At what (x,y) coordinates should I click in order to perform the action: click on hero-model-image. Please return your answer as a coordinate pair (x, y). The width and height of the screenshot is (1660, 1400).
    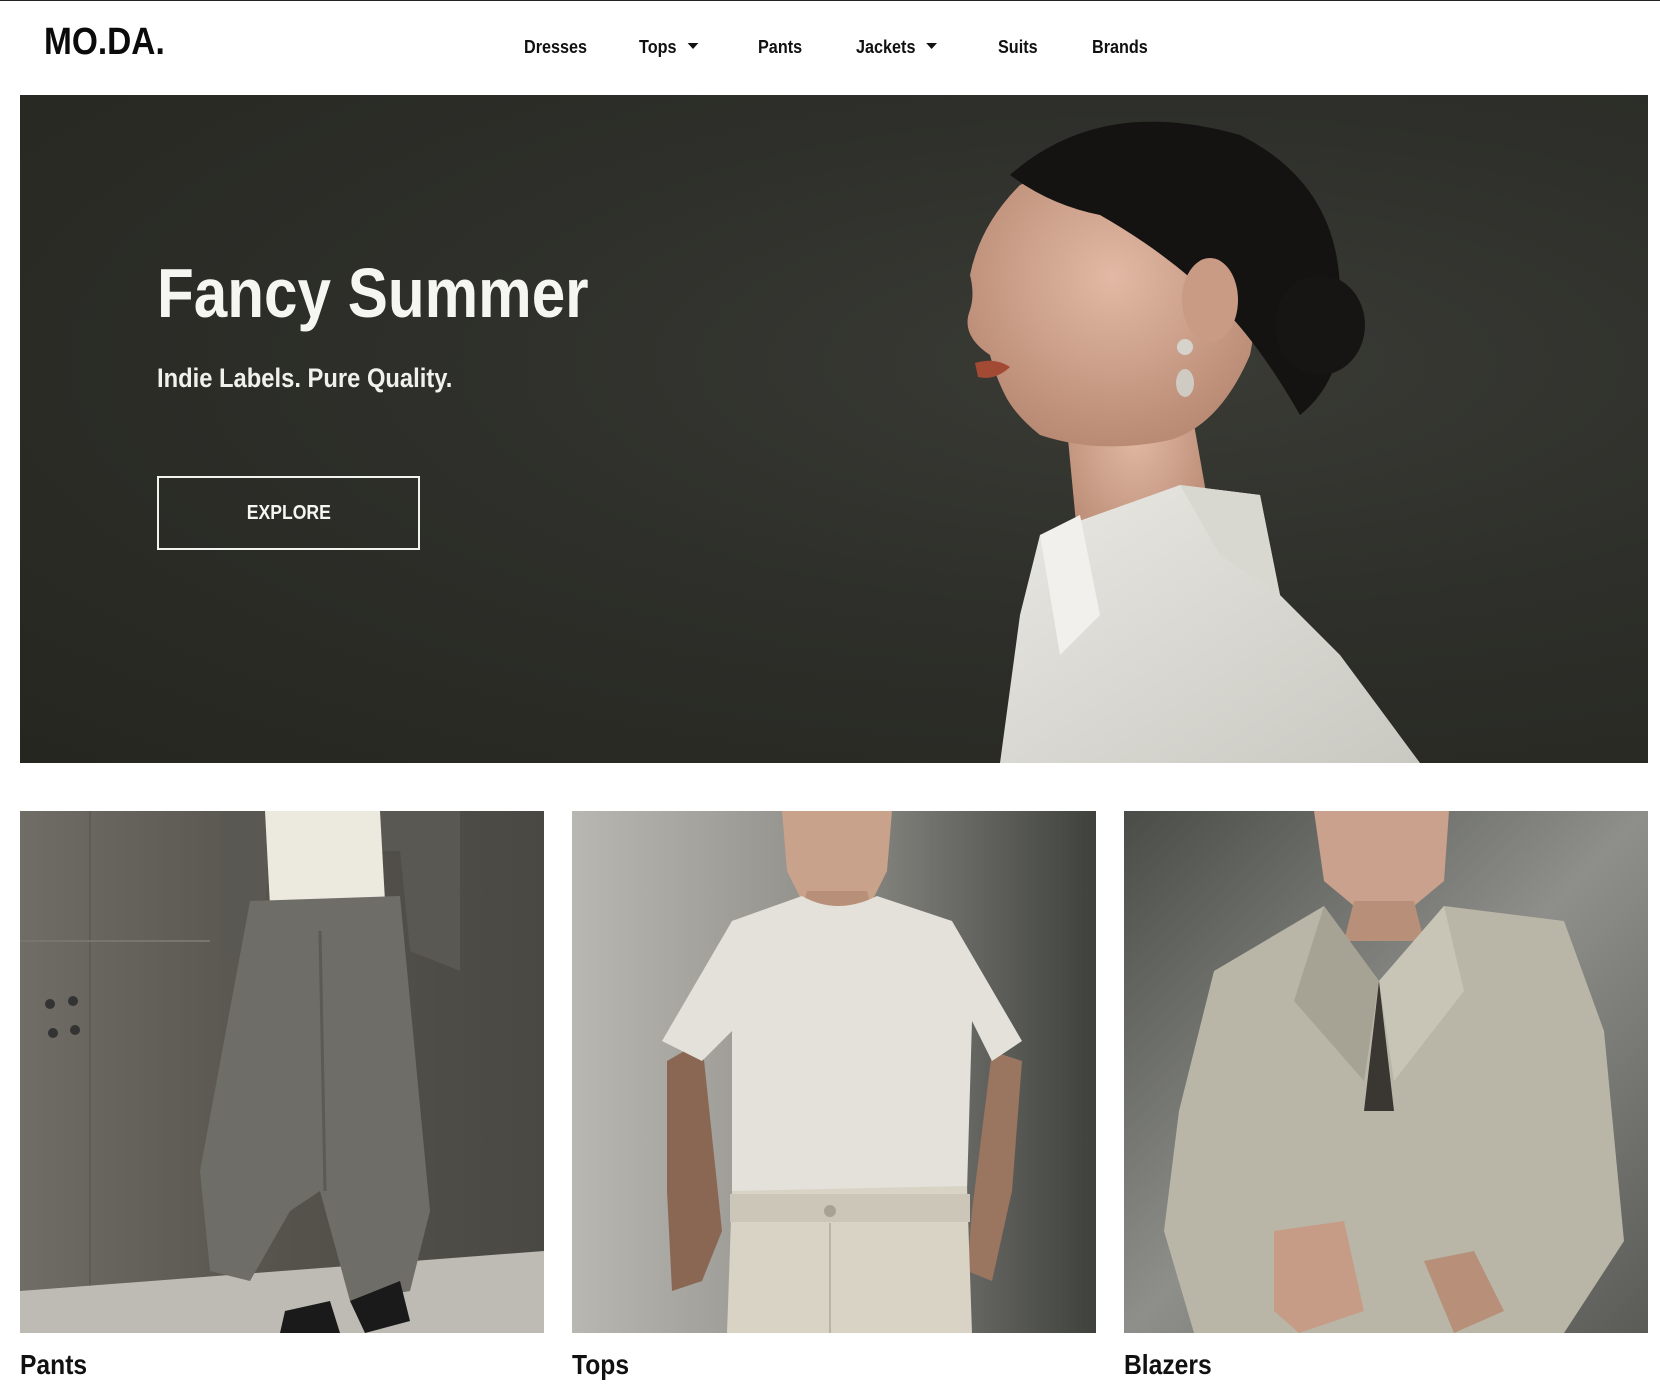
    Looking at the image, I should click on (1193, 442).